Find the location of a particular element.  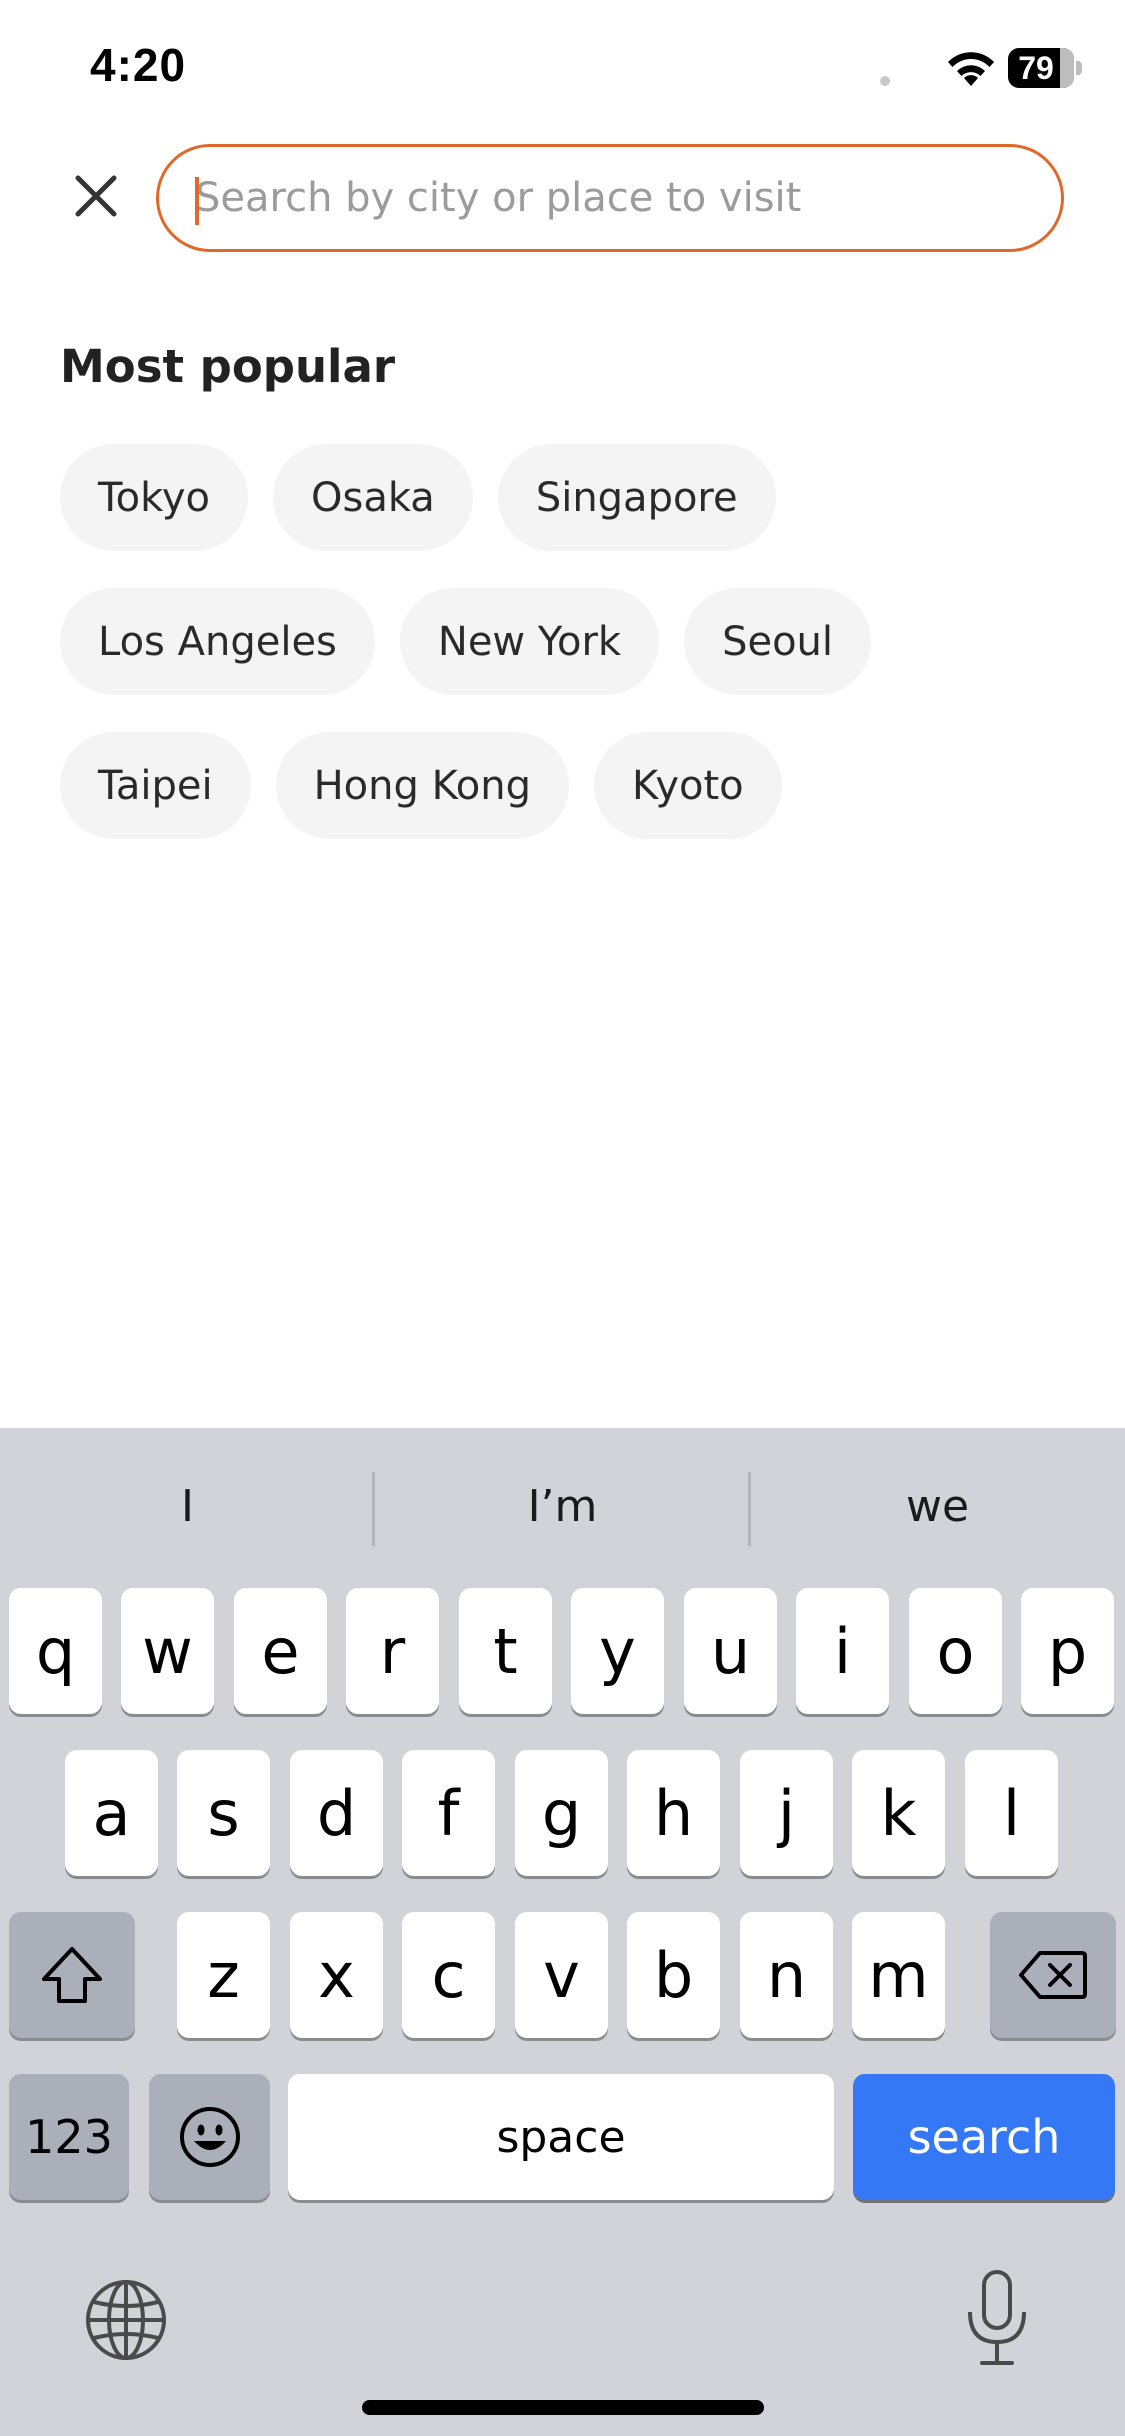

status-time: 4:20 is located at coordinates (138, 65).